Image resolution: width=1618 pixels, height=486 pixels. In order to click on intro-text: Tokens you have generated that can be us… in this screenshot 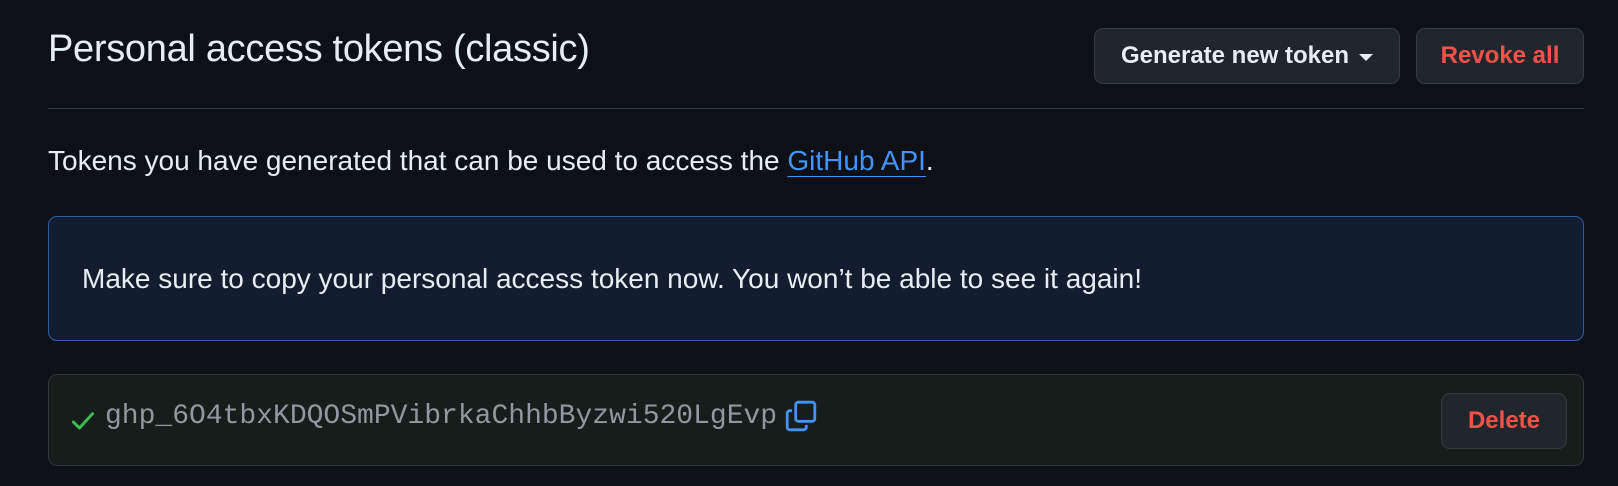, I will do `click(491, 161)`.